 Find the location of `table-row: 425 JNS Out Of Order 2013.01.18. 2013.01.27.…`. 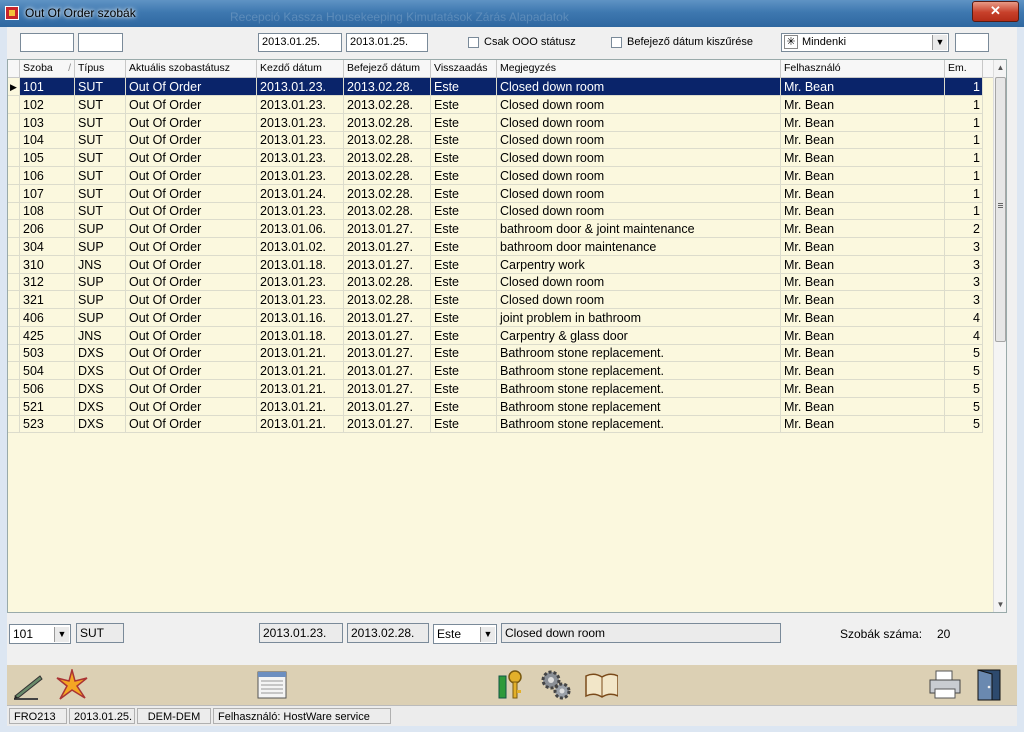

table-row: 425 JNS Out Of Order 2013.01.18. 2013.01.27.… is located at coordinates (495, 335).